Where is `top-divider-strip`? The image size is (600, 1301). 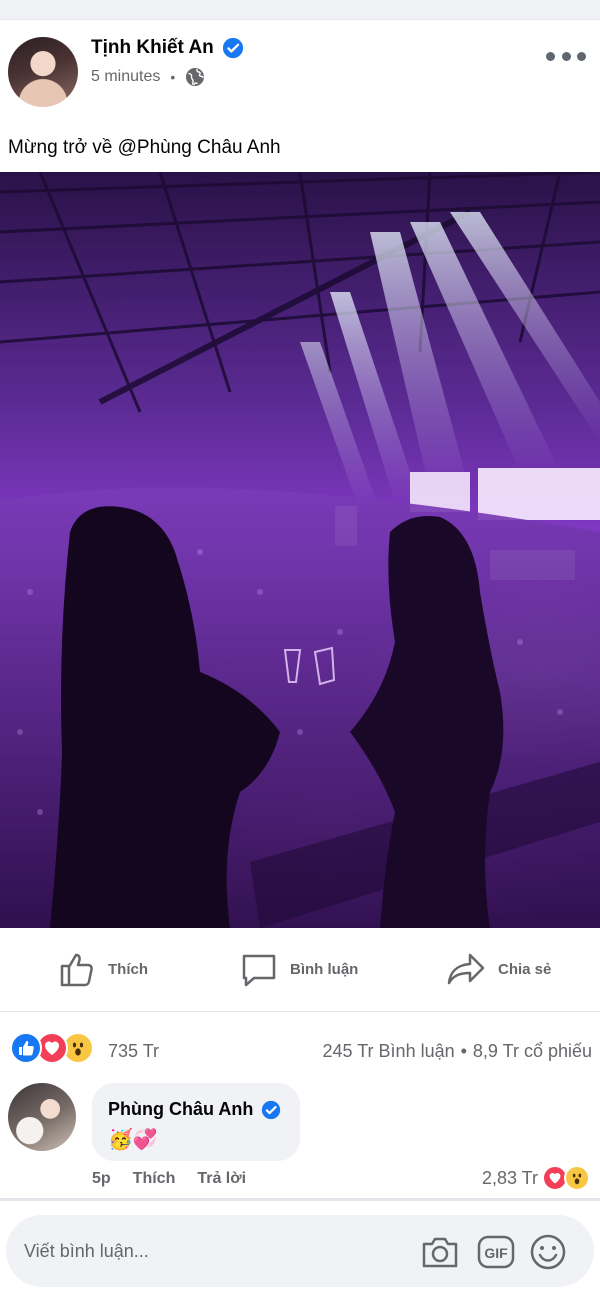 top-divider-strip is located at coordinates (300, 10).